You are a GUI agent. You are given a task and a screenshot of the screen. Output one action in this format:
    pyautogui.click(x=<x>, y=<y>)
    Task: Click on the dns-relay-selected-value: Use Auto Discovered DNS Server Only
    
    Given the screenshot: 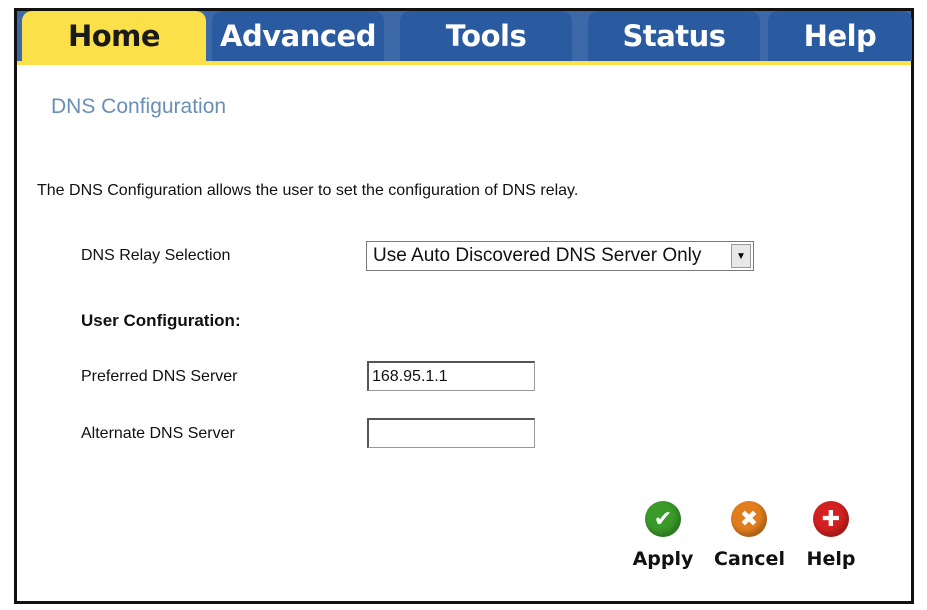 What is the action you would take?
    pyautogui.click(x=537, y=255)
    